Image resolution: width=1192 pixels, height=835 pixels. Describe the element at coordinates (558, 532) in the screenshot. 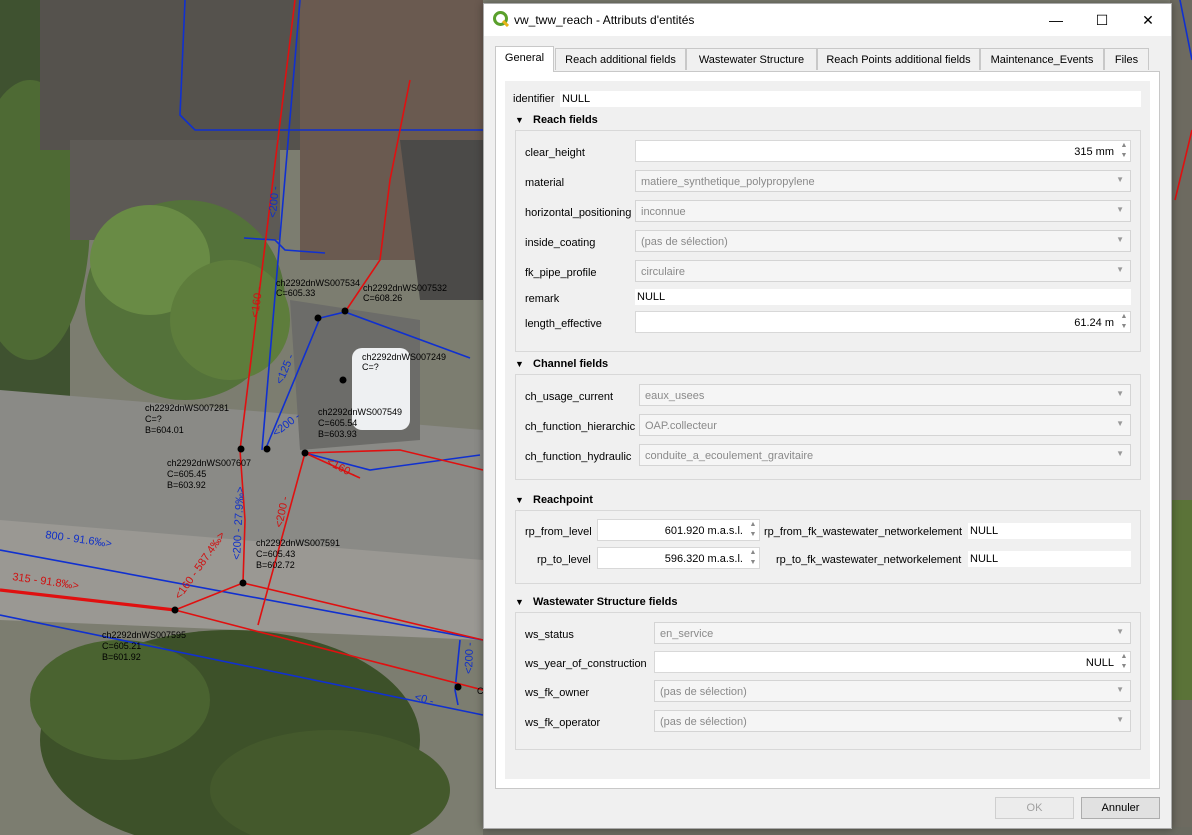

I see `rp-from-level-label: rp_from_level` at that location.